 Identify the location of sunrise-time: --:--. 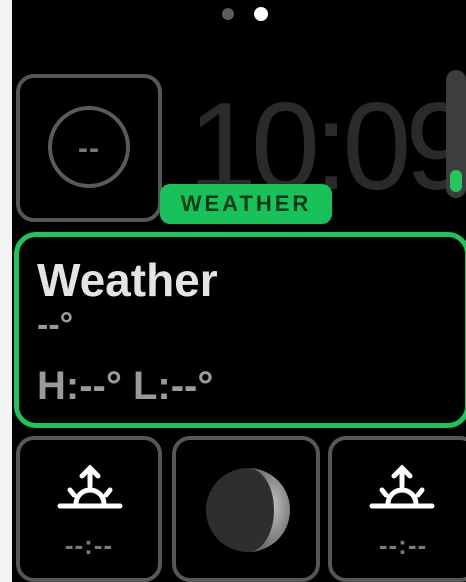
(89, 545).